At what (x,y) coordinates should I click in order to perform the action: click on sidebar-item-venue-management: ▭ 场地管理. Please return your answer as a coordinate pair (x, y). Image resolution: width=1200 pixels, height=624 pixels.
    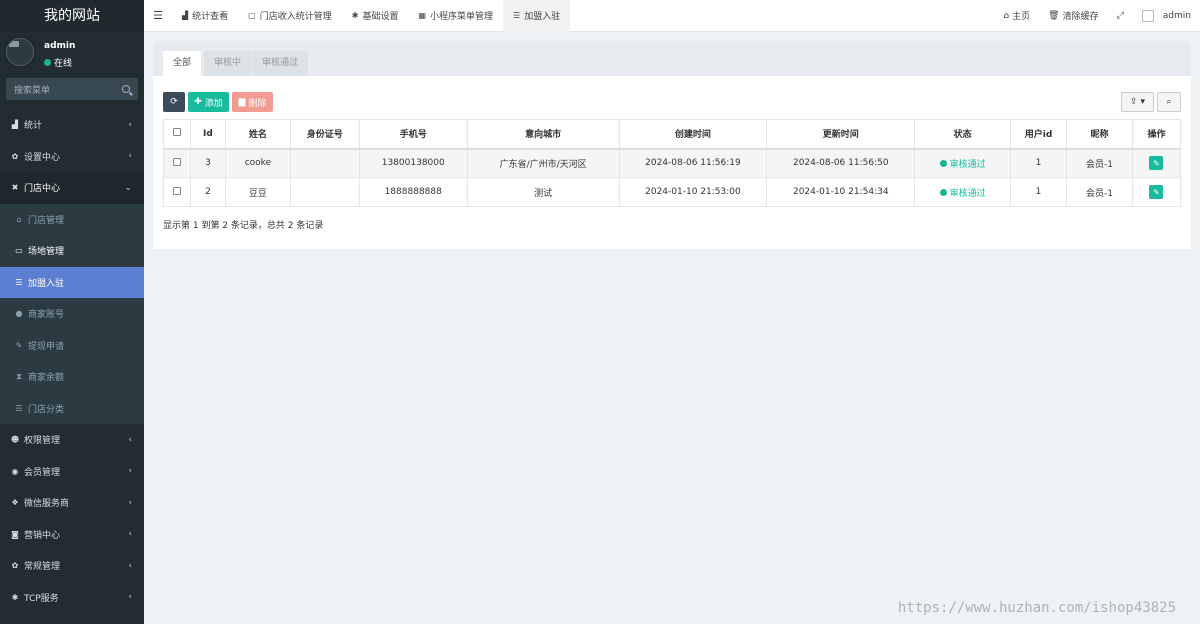
    Looking at the image, I should click on (72, 251).